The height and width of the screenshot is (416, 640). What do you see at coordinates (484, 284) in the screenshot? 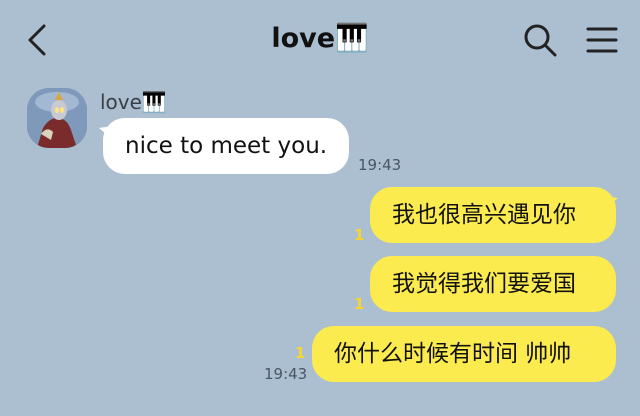
I see `message-text: 我觉得我们要爱国` at bounding box center [484, 284].